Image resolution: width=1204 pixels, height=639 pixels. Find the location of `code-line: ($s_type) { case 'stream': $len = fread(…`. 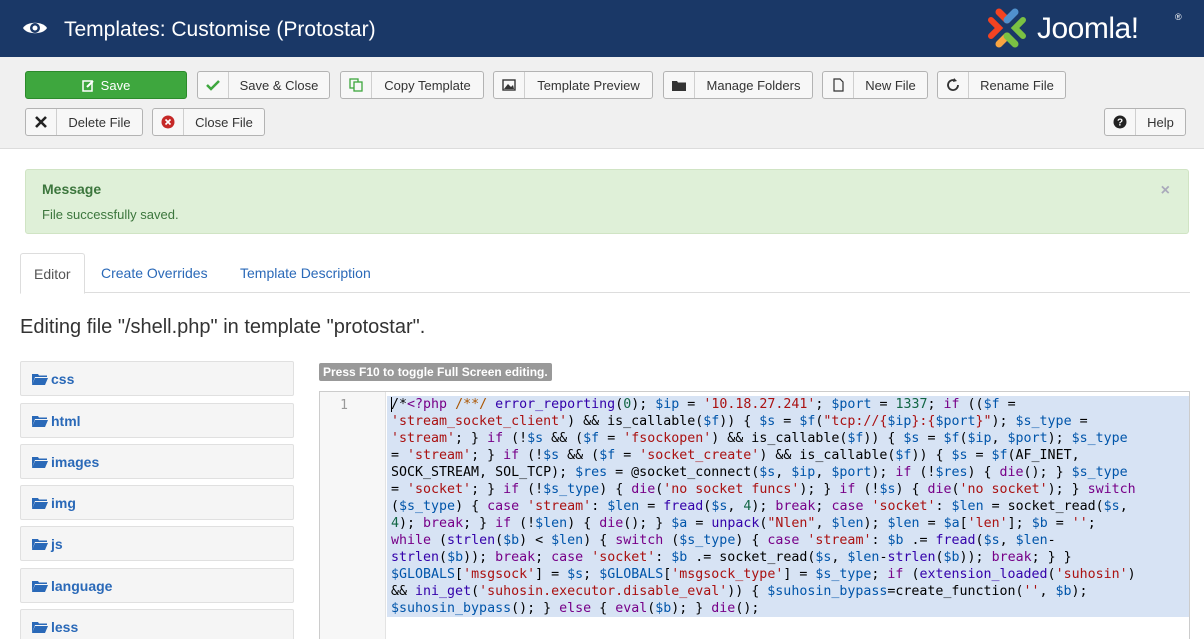

code-line: ($s_type) { case 'stream': $len = fread(… is located at coordinates (759, 506).